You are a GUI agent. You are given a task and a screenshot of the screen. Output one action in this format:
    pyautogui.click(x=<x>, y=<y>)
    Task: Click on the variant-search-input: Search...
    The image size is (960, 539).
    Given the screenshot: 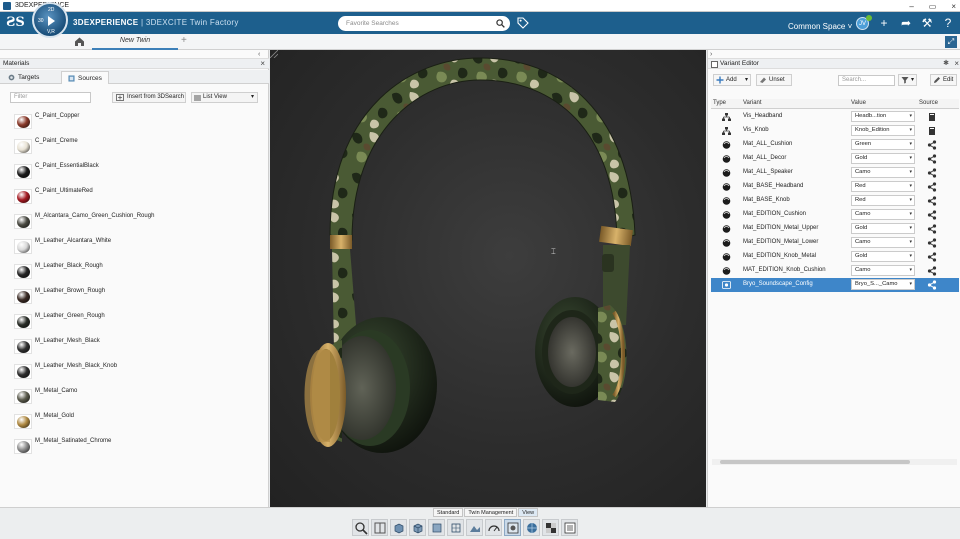 What is the action you would take?
    pyautogui.click(x=866, y=80)
    